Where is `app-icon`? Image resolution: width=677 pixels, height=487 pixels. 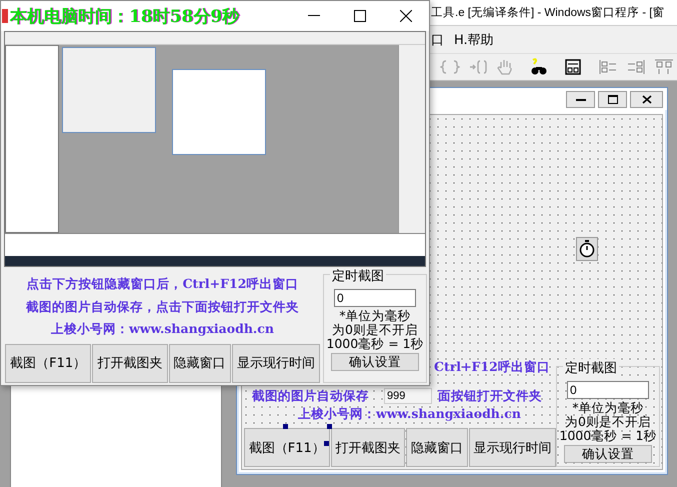
app-icon is located at coordinates (5, 16).